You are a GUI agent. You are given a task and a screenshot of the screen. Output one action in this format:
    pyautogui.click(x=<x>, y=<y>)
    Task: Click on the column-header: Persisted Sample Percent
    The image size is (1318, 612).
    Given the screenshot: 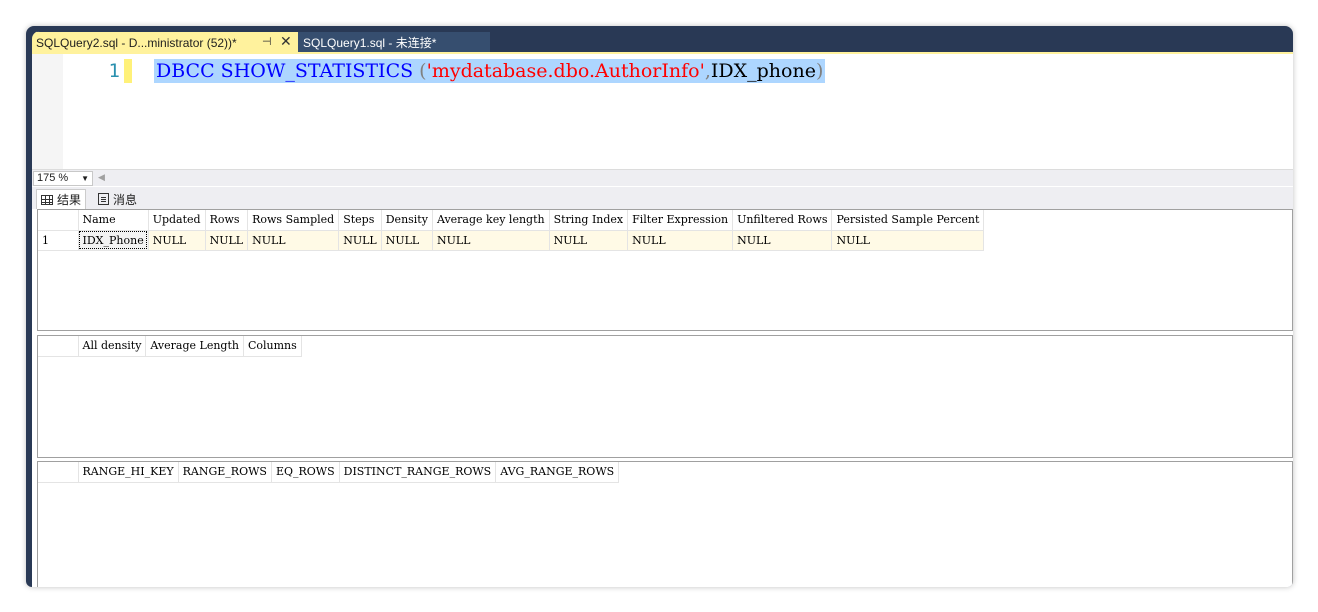 What is the action you would take?
    pyautogui.click(x=908, y=220)
    